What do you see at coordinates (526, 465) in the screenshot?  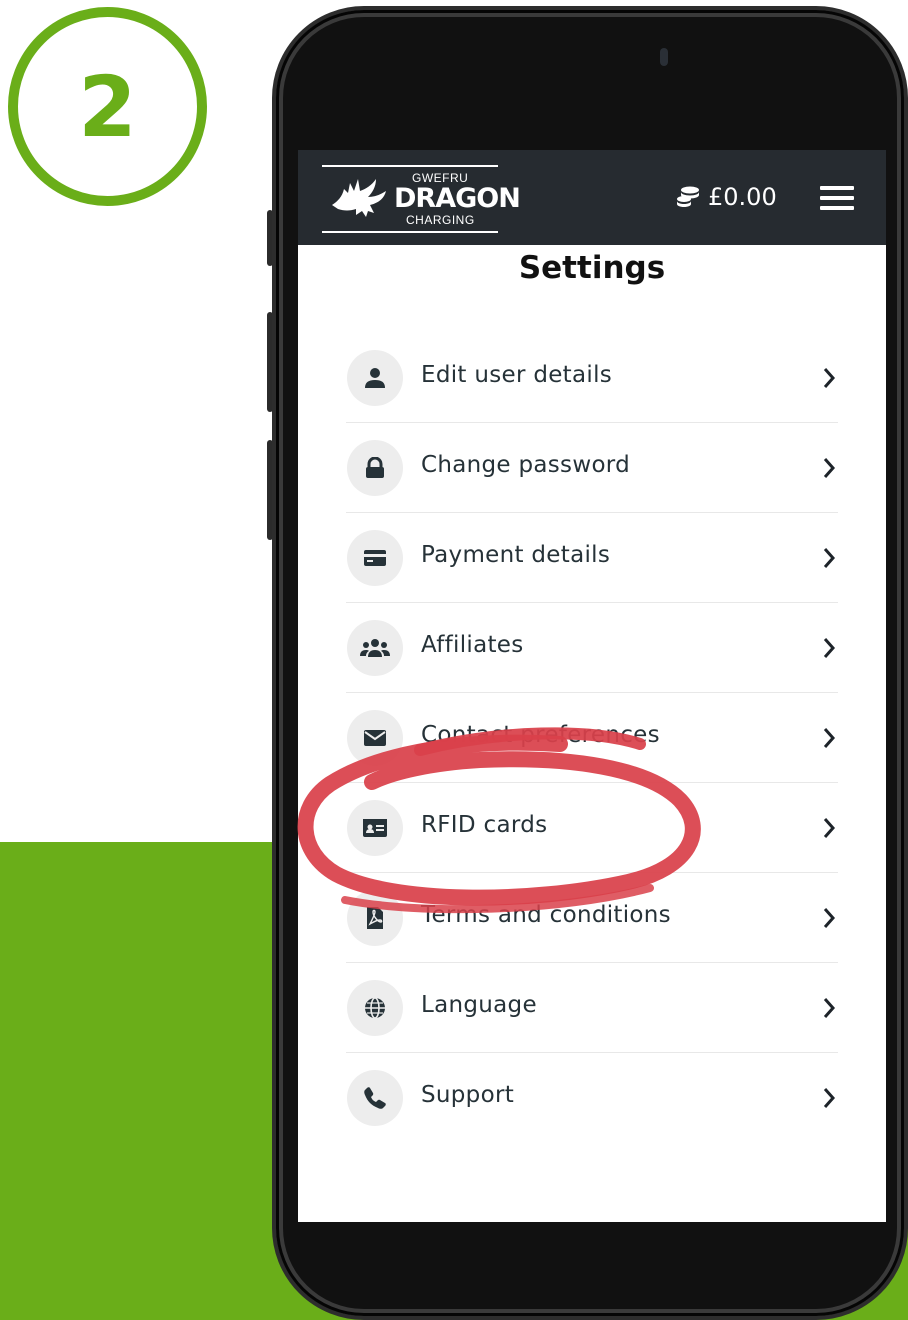 I see `settings-item-label: Change password` at bounding box center [526, 465].